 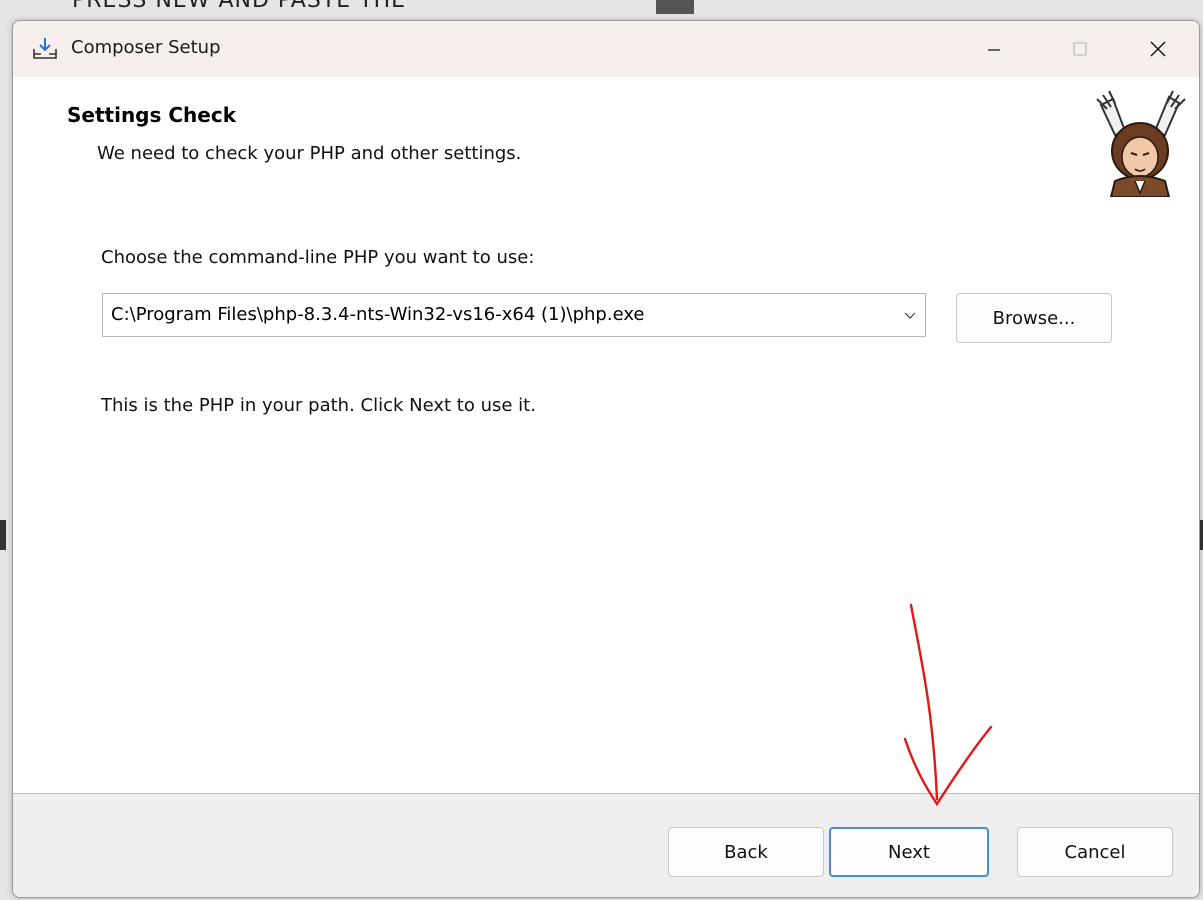 What do you see at coordinates (909, 852) in the screenshot?
I see `next-button: Next` at bounding box center [909, 852].